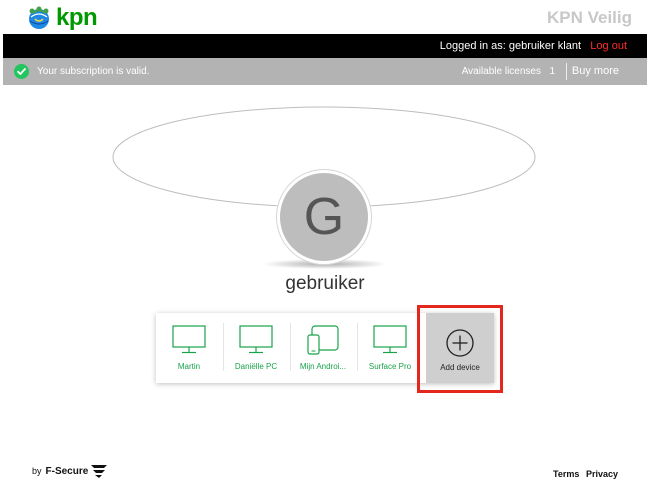 The height and width of the screenshot is (486, 650). What do you see at coordinates (552, 71) in the screenshot?
I see `available-licenses-count: 1` at bounding box center [552, 71].